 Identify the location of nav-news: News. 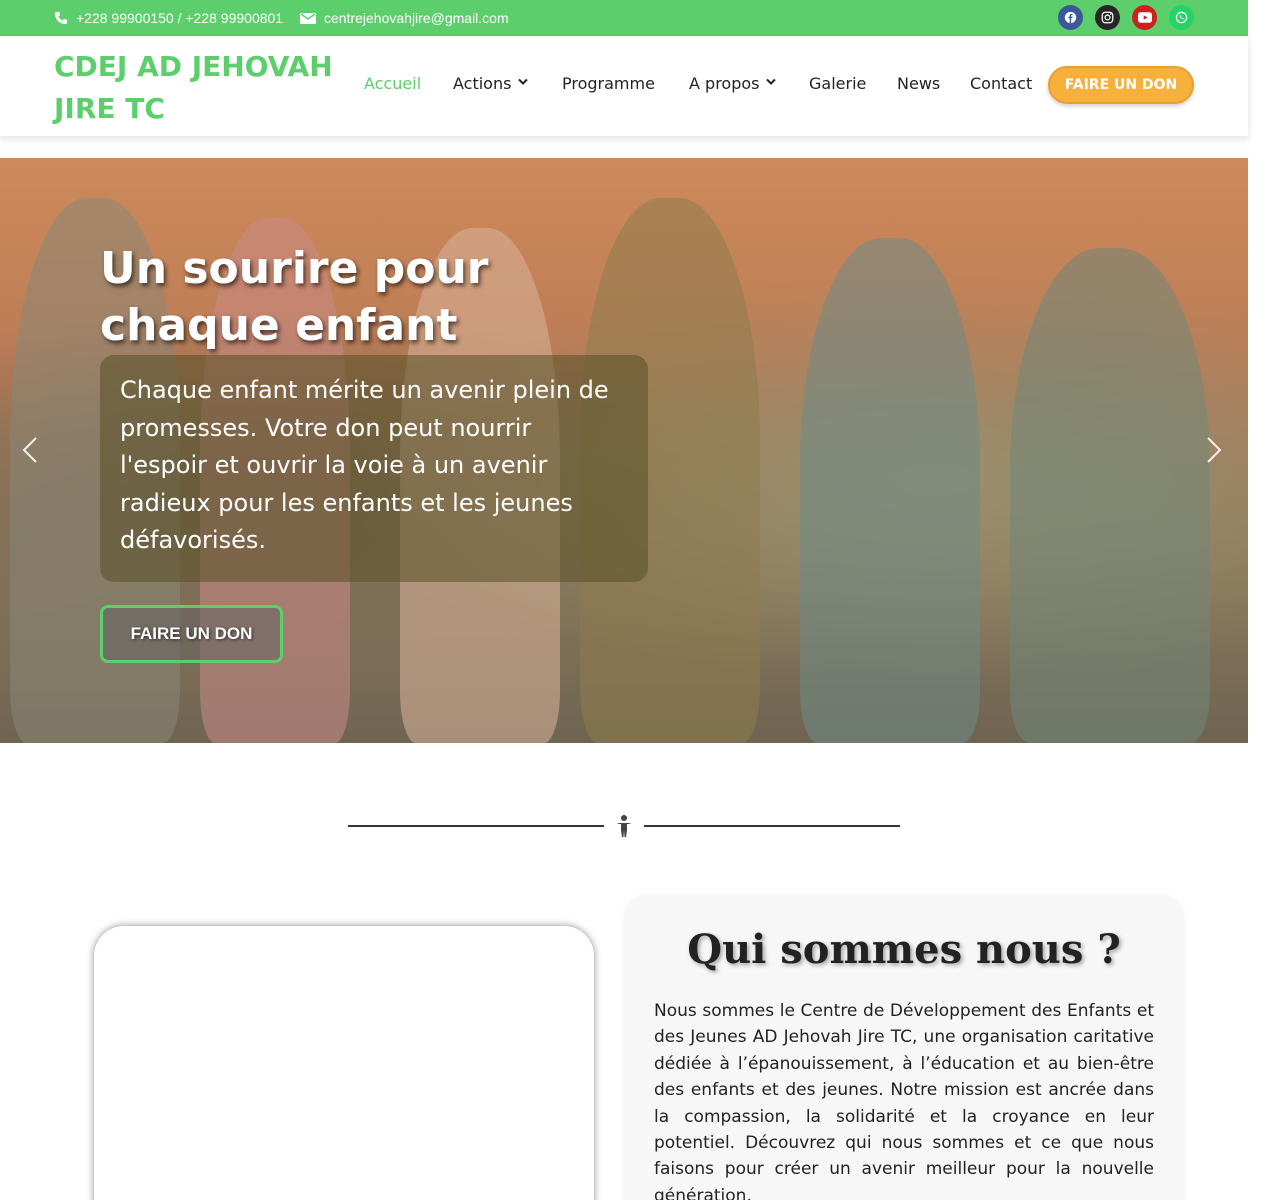
(918, 83).